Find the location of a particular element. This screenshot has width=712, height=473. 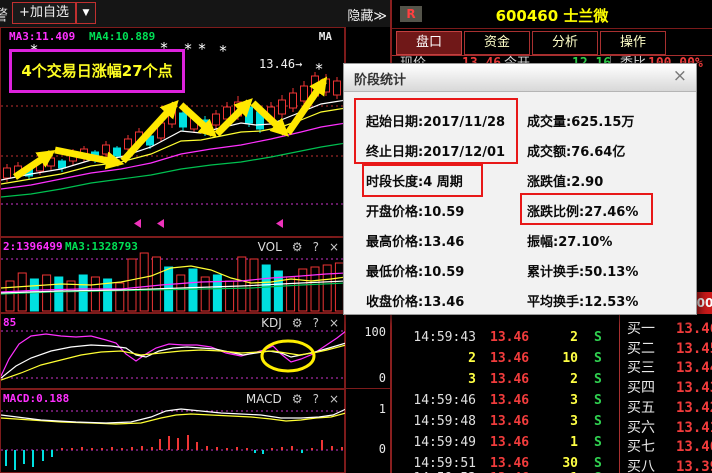

bid-level-row: 买七13.40 is located at coordinates (666, 447).